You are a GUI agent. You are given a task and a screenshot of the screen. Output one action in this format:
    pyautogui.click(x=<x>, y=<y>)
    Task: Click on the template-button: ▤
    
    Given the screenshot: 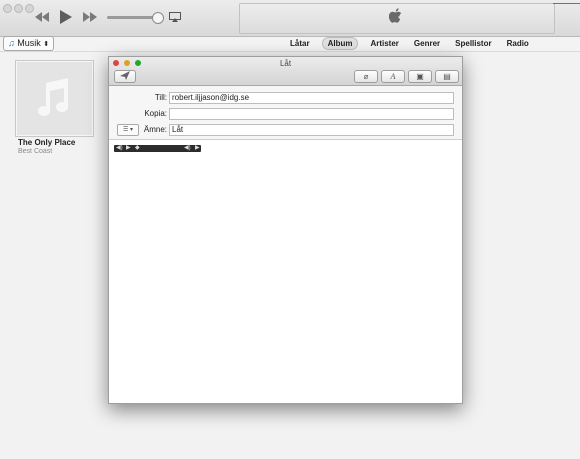 What is the action you would take?
    pyautogui.click(x=447, y=76)
    